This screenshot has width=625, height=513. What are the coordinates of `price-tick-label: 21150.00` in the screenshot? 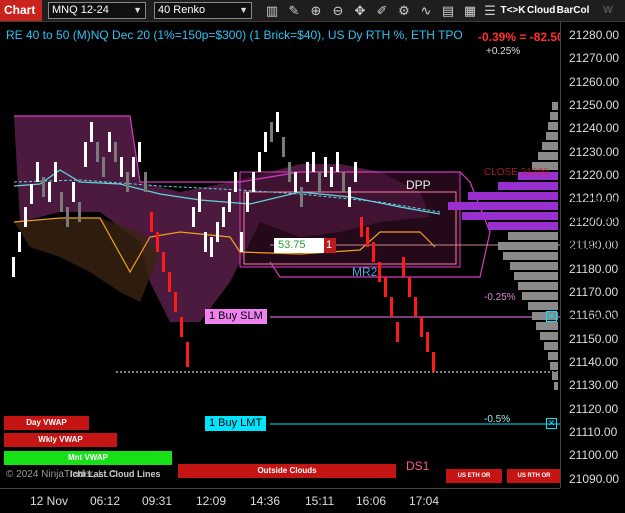 It's located at (594, 338).